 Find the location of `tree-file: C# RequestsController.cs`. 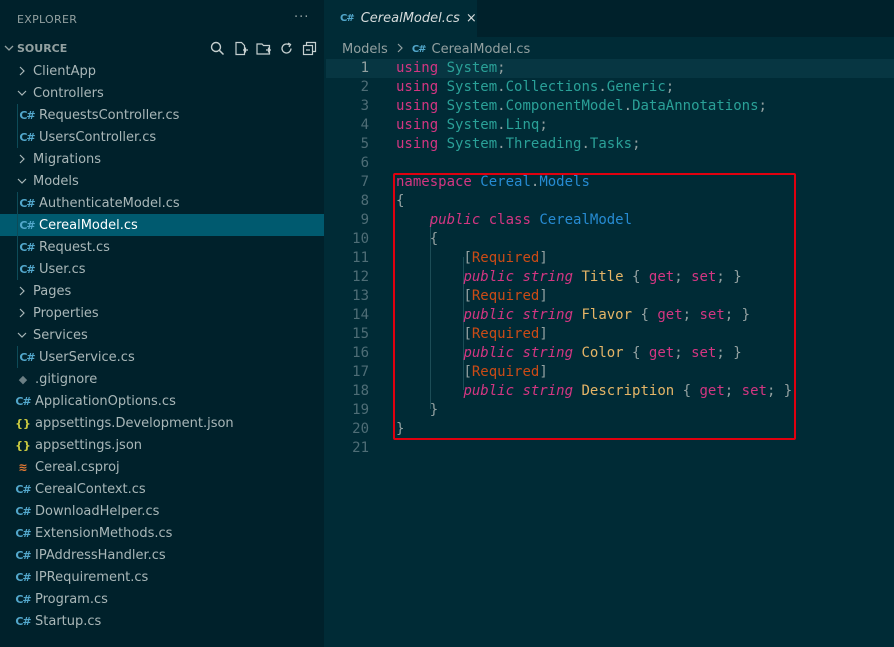

tree-file: C# RequestsController.cs is located at coordinates (162, 115).